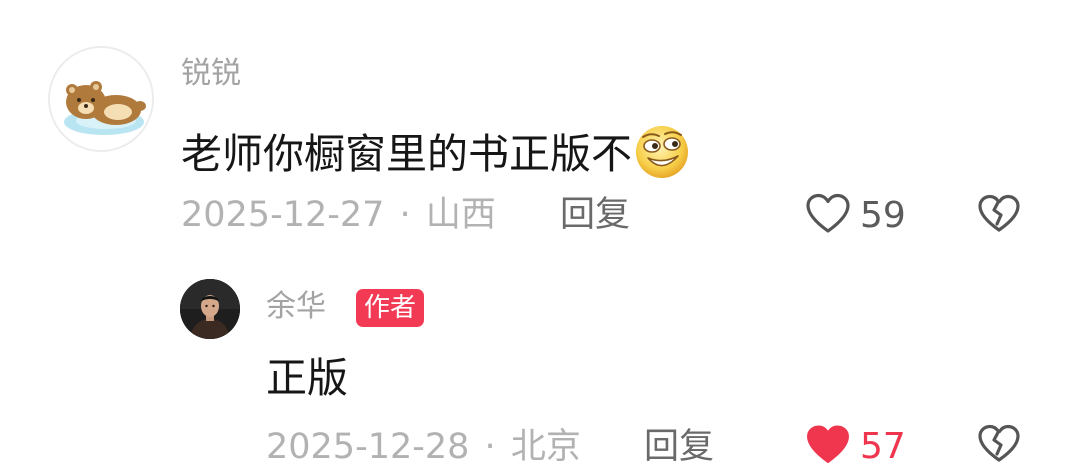 The image size is (1080, 467). I want to click on like-button, so click(828, 214).